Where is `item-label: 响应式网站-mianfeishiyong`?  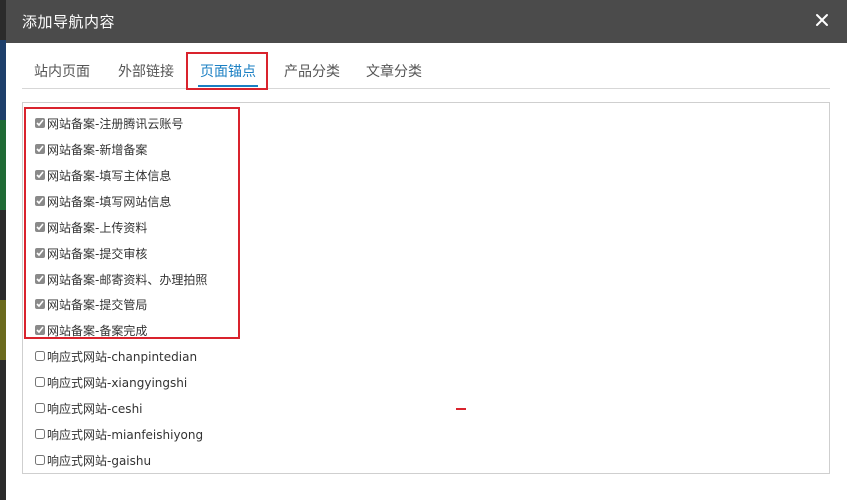
item-label: 响应式网站-mianfeishiyong is located at coordinates (125, 434).